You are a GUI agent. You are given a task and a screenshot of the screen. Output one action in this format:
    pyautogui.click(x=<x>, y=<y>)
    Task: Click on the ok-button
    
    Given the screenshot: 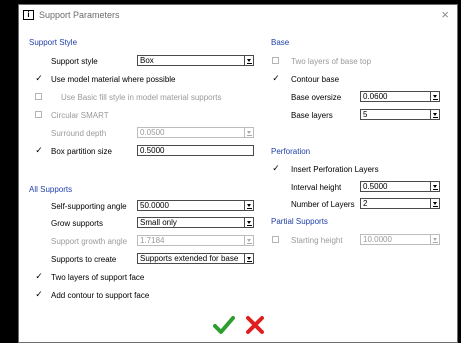 What is the action you would take?
    pyautogui.click(x=224, y=325)
    